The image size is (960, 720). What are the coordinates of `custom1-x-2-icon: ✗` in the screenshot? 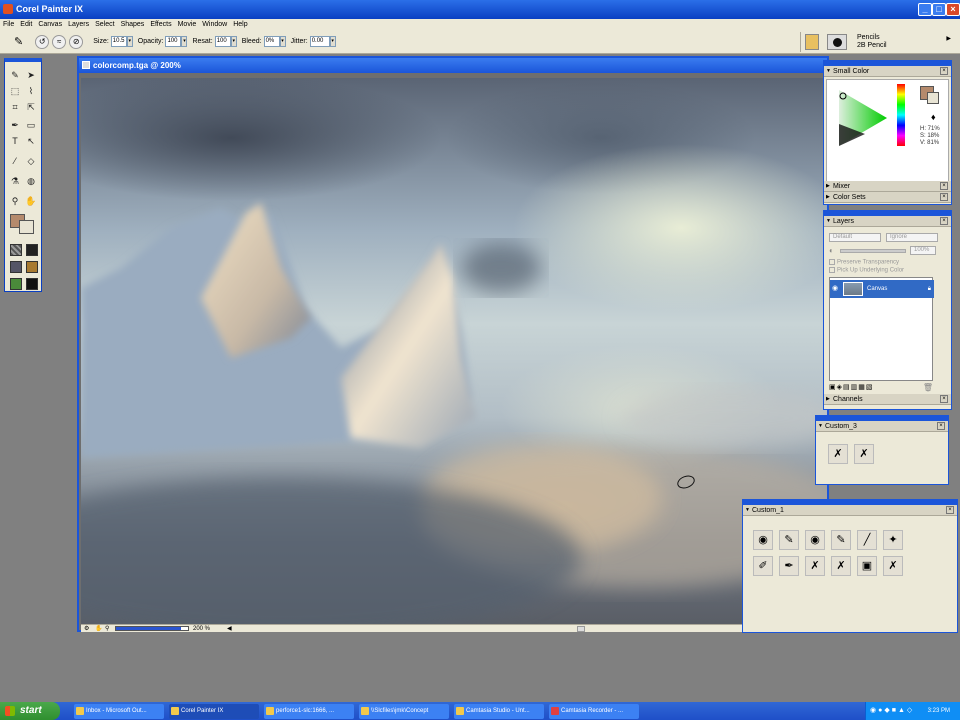 It's located at (841, 566).